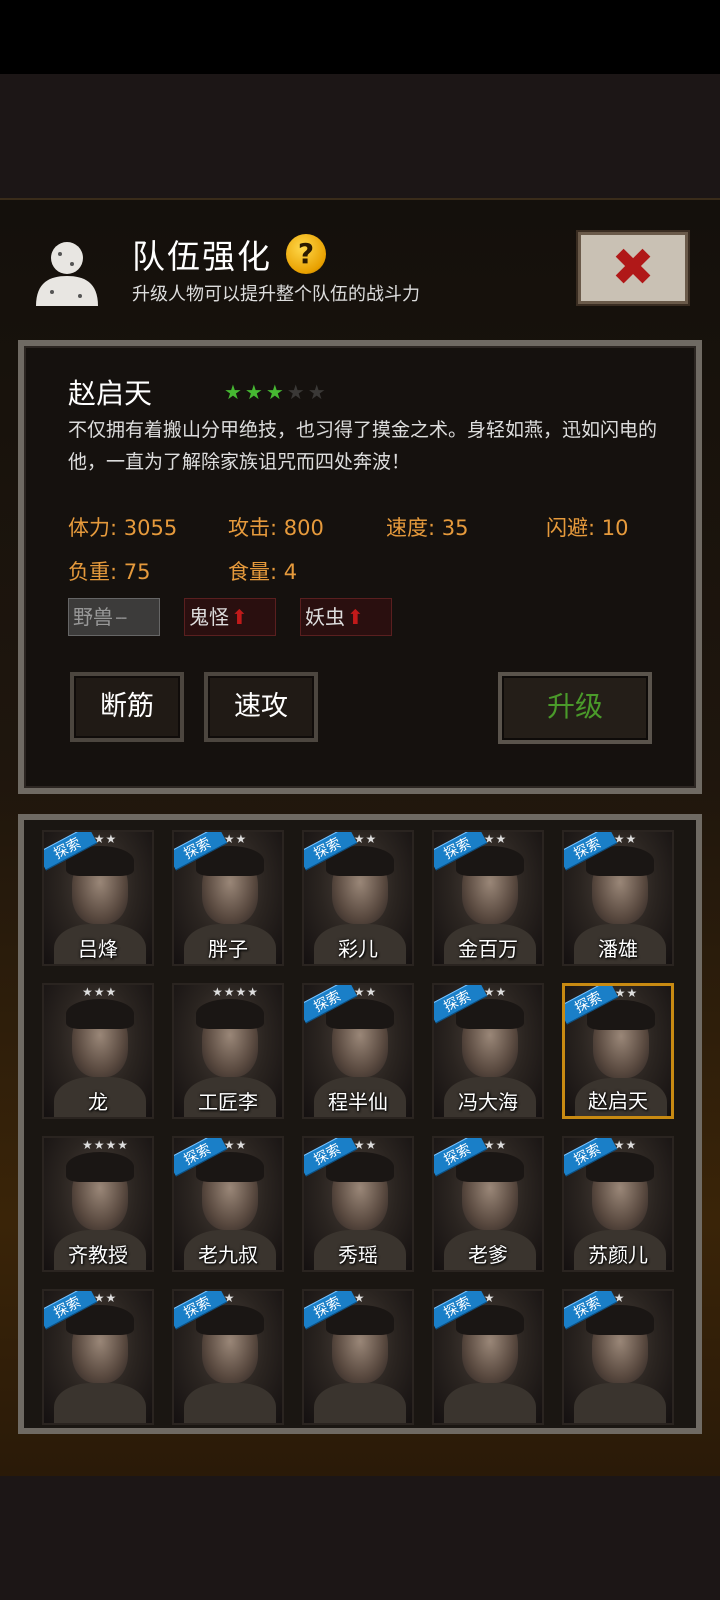 The width and height of the screenshot is (720, 1600). What do you see at coordinates (261, 707) in the screenshot?
I see `skill-button-2: 速攻` at bounding box center [261, 707].